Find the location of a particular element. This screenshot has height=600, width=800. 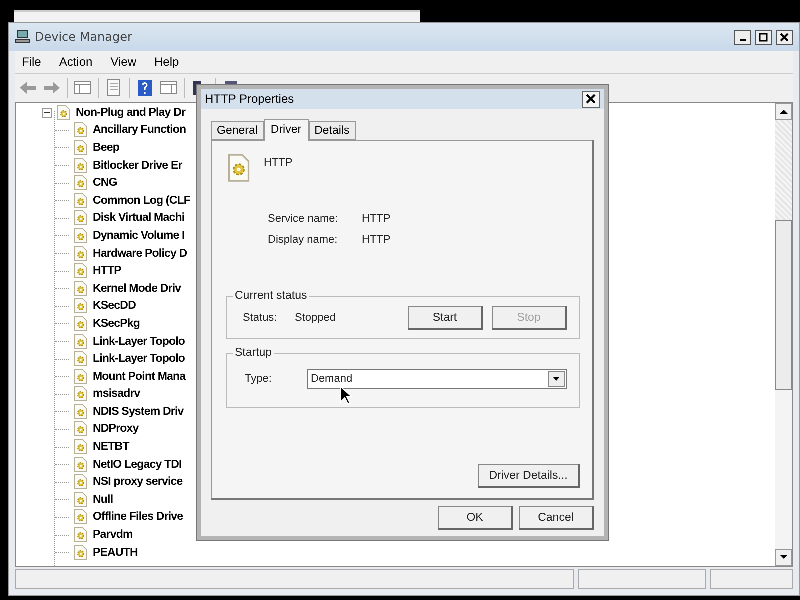

driver-name: HTTP is located at coordinates (278, 163).